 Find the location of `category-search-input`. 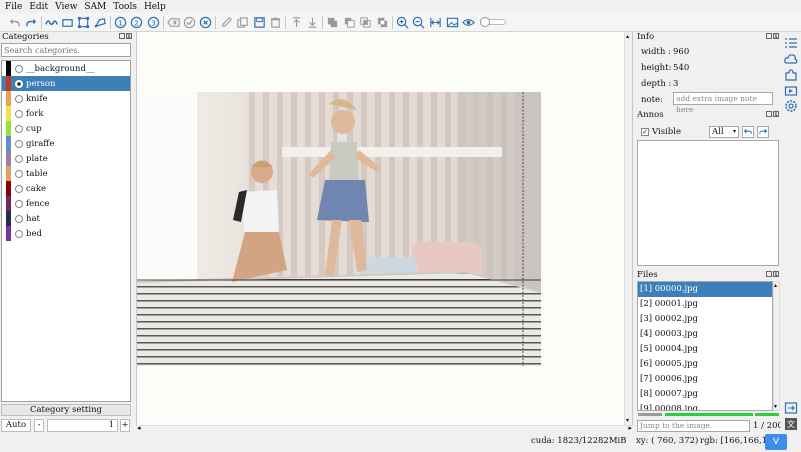

category-search-input is located at coordinates (66, 50).